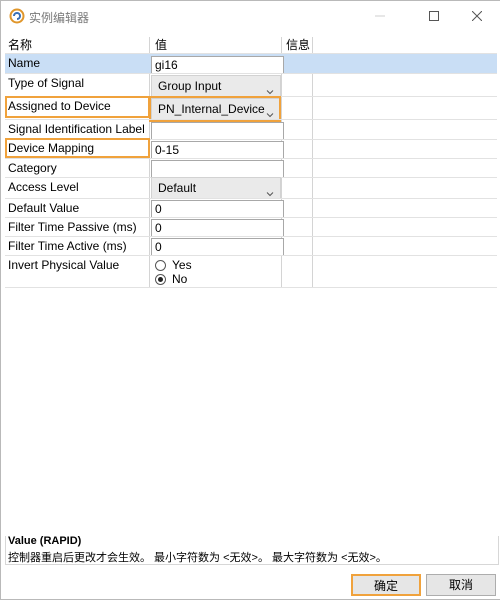 The width and height of the screenshot is (500, 600). I want to click on minimize-button, so click(380, 16).